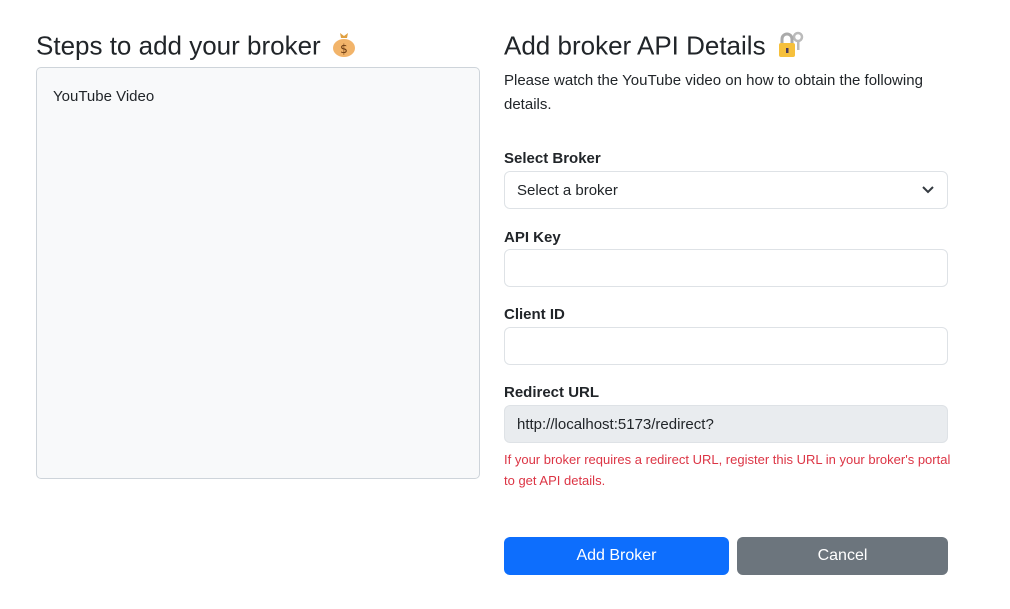 The height and width of the screenshot is (609, 1010). What do you see at coordinates (534, 314) in the screenshot?
I see `client-id-label: Client ID` at bounding box center [534, 314].